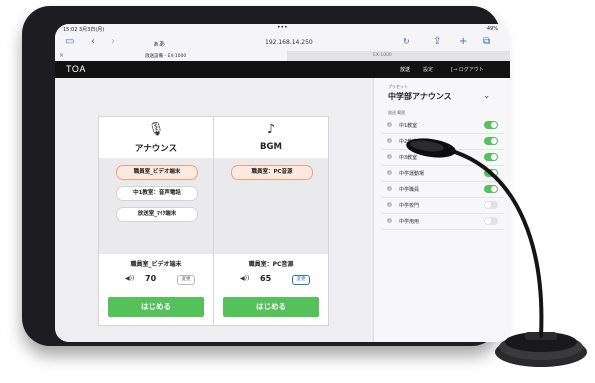 The image size is (595, 383). I want to click on preset-select: 中学部アナウンス ⌄, so click(441, 97).